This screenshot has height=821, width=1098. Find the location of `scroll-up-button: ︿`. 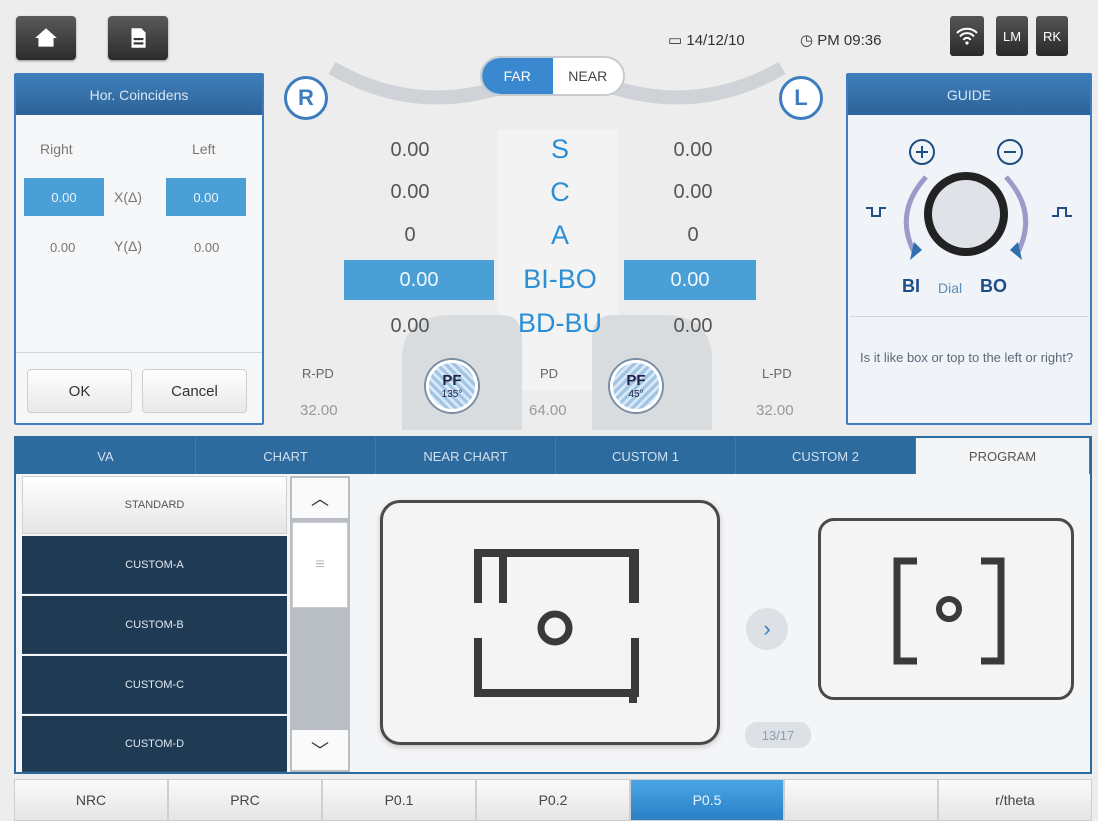

scroll-up-button: ︿ is located at coordinates (320, 498).